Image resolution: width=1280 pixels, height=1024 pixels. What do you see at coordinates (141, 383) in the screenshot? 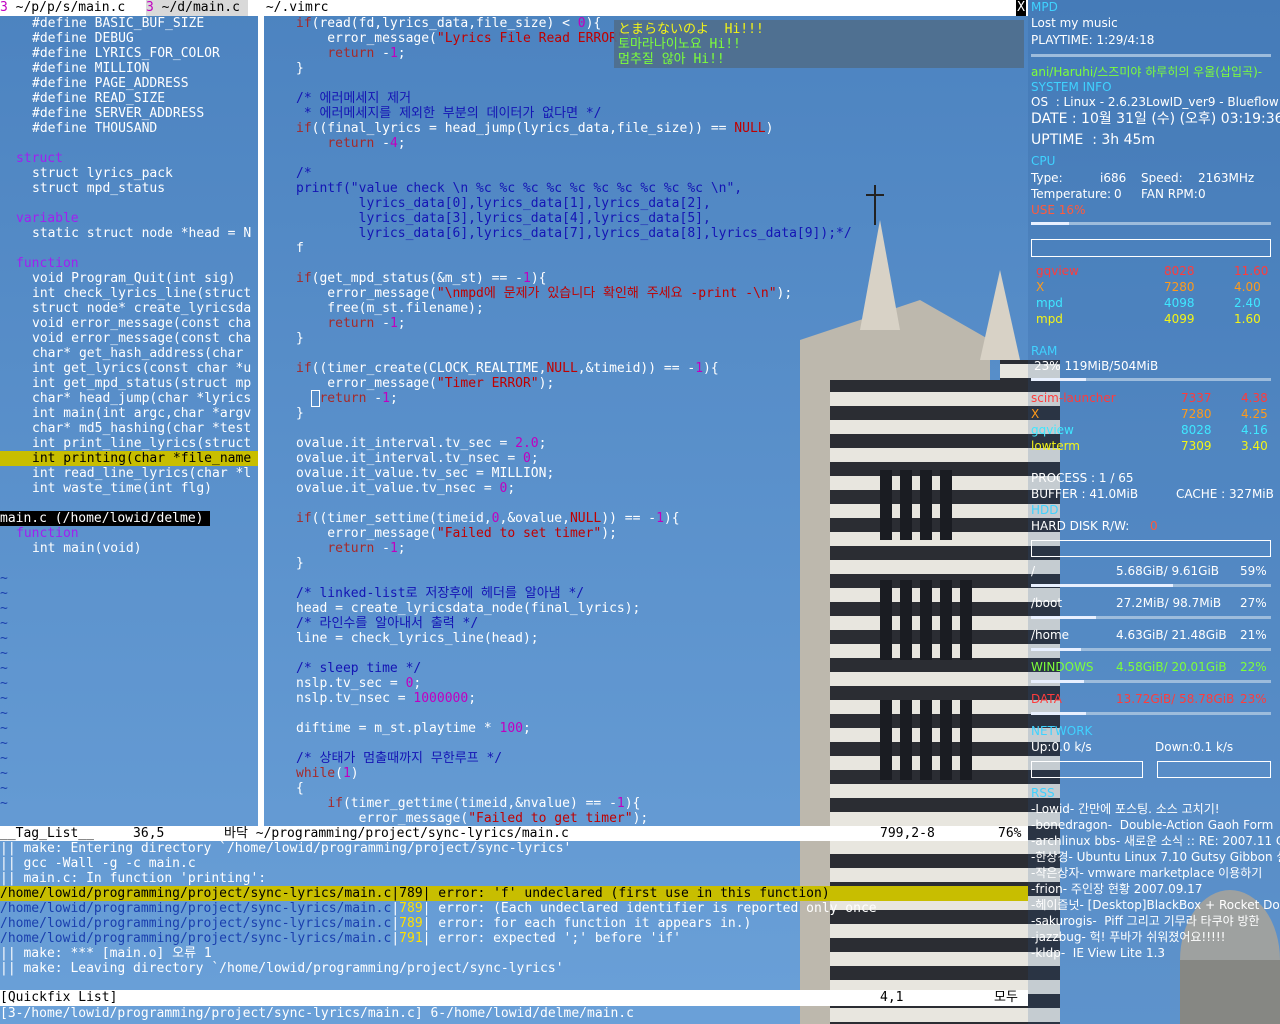
I see `tag-item: int get_mpd_status(struct mp` at bounding box center [141, 383].